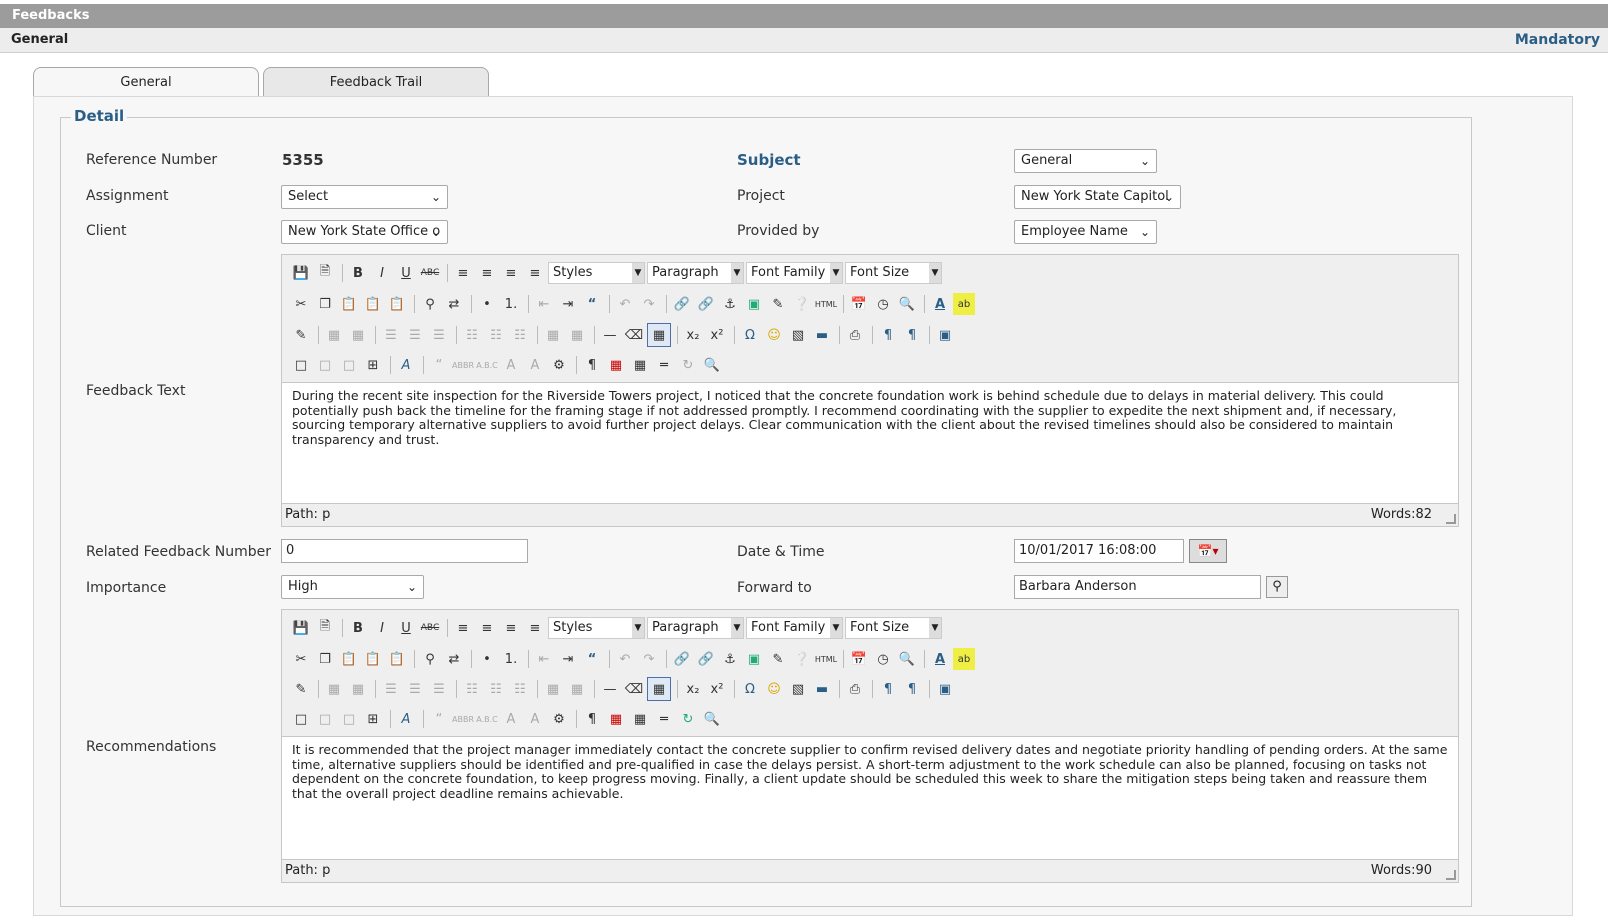 The image size is (1608, 916). I want to click on superscript-icon: x², so click(717, 335).